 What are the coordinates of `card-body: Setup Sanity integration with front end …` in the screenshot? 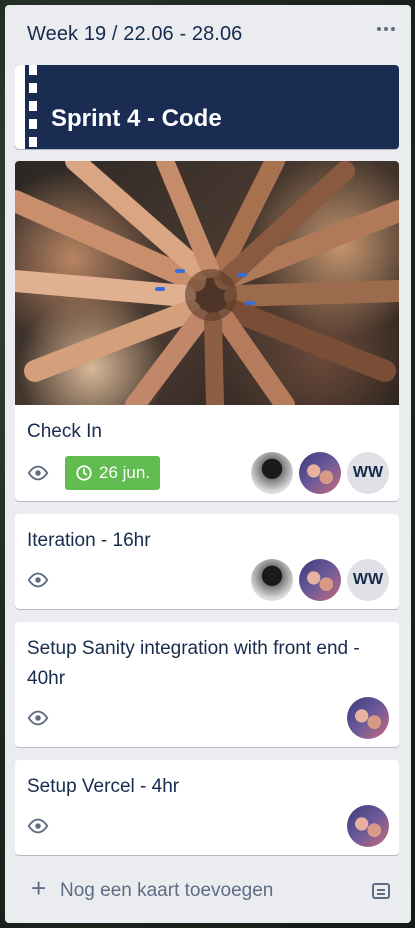 It's located at (207, 684).